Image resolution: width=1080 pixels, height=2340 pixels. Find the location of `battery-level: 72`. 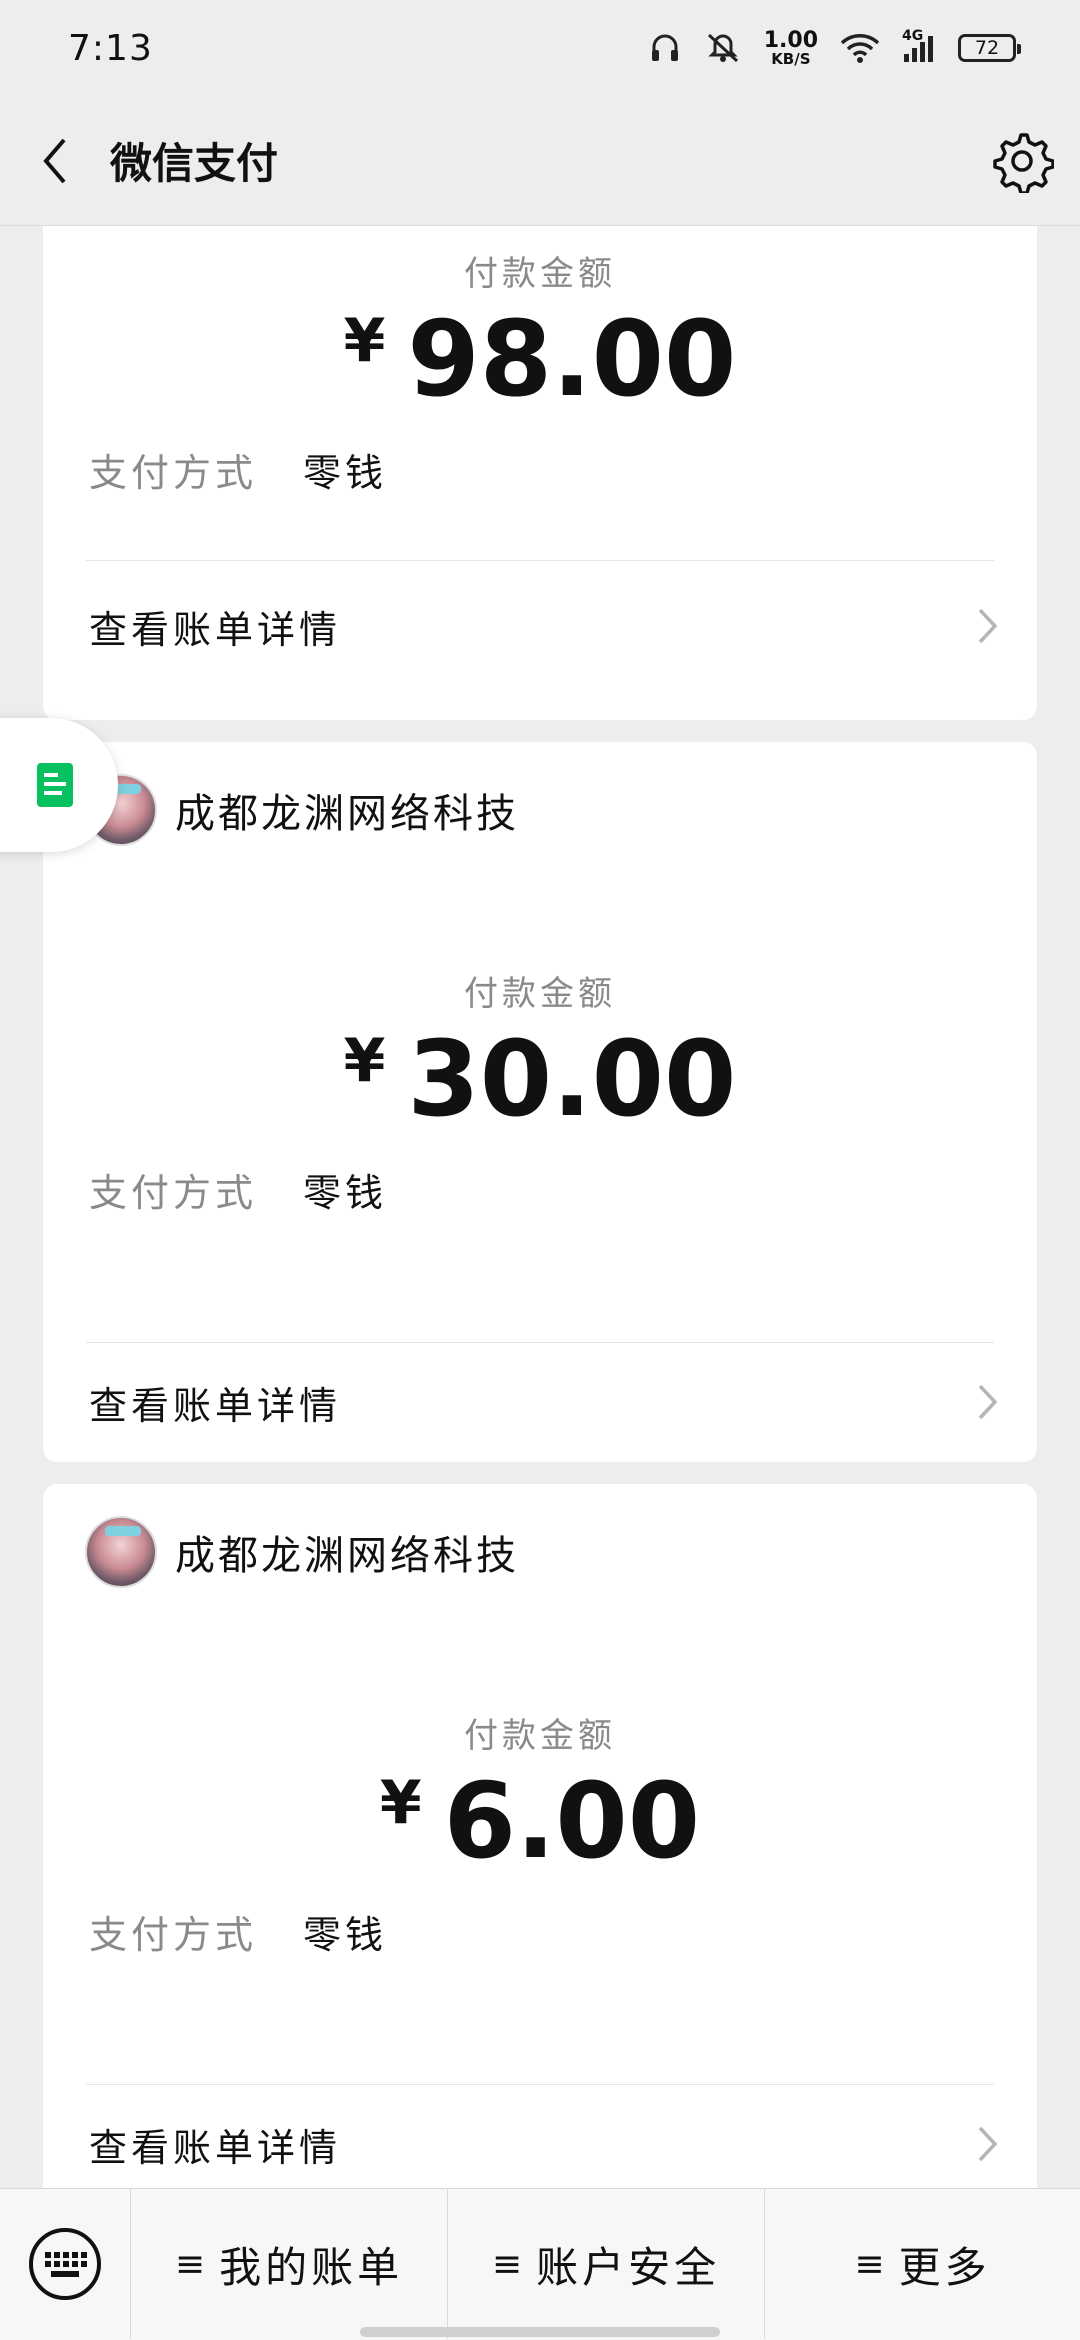

battery-level: 72 is located at coordinates (987, 48).